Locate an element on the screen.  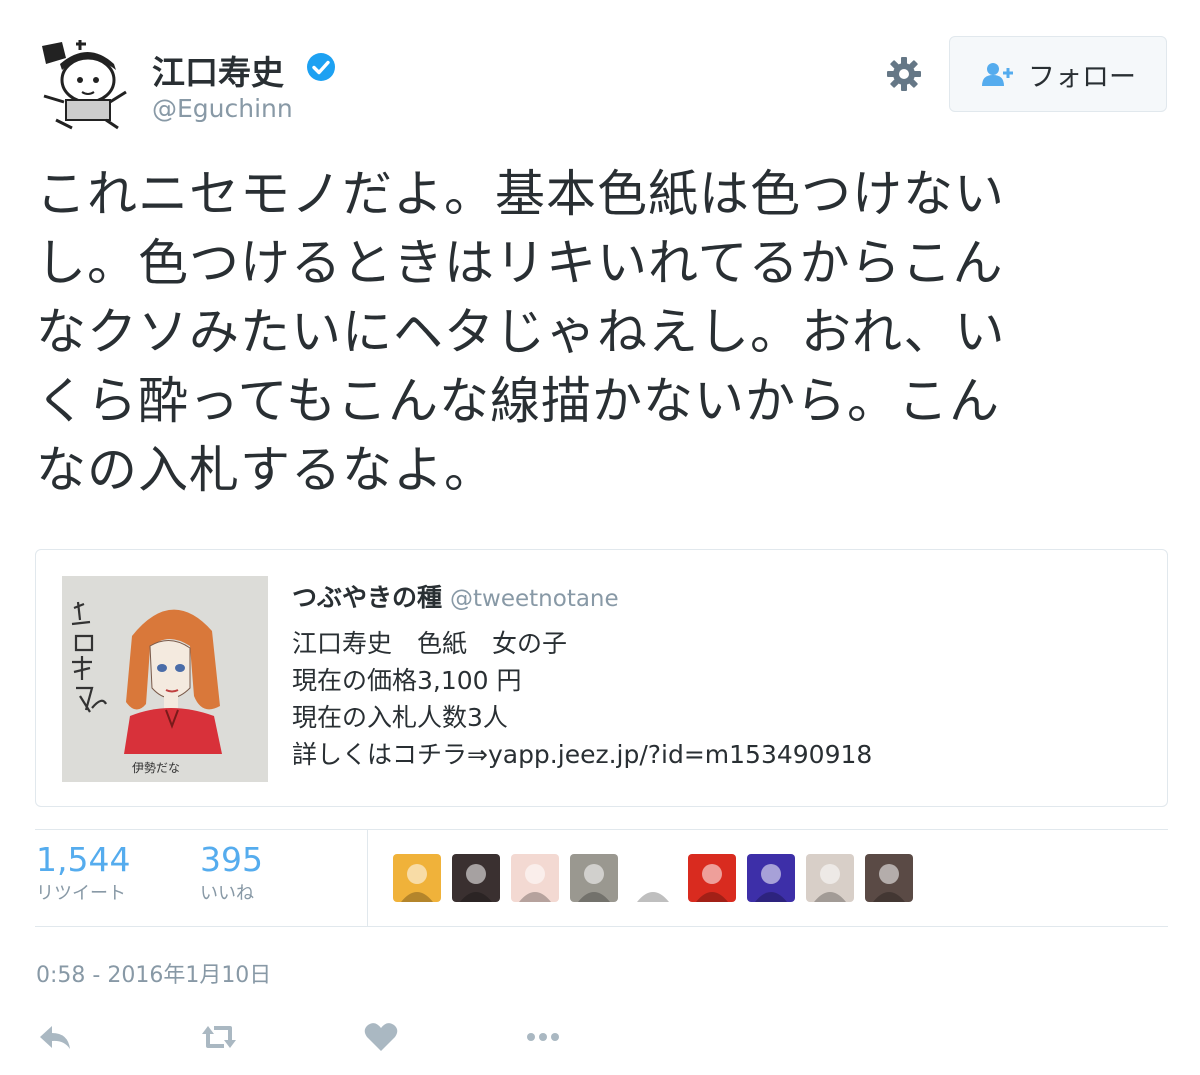
quoted-text-line: 現在の価格3,100 円 is located at coordinates (407, 680).